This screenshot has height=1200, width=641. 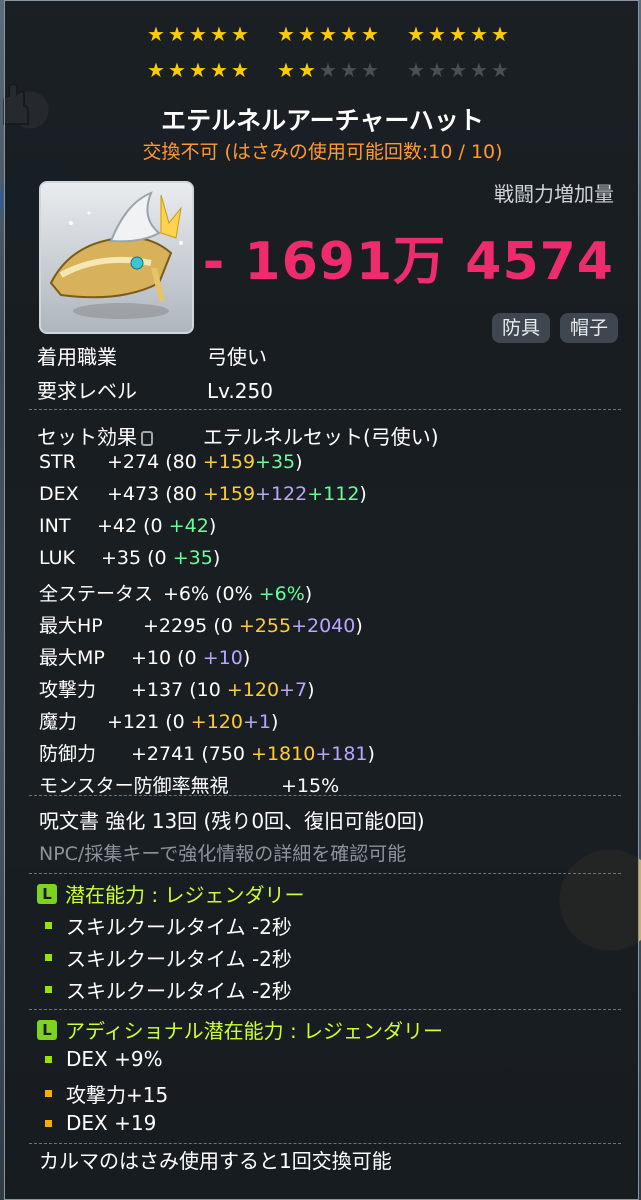 What do you see at coordinates (253, 690) in the screenshot?
I see `stat-flame: +120` at bounding box center [253, 690].